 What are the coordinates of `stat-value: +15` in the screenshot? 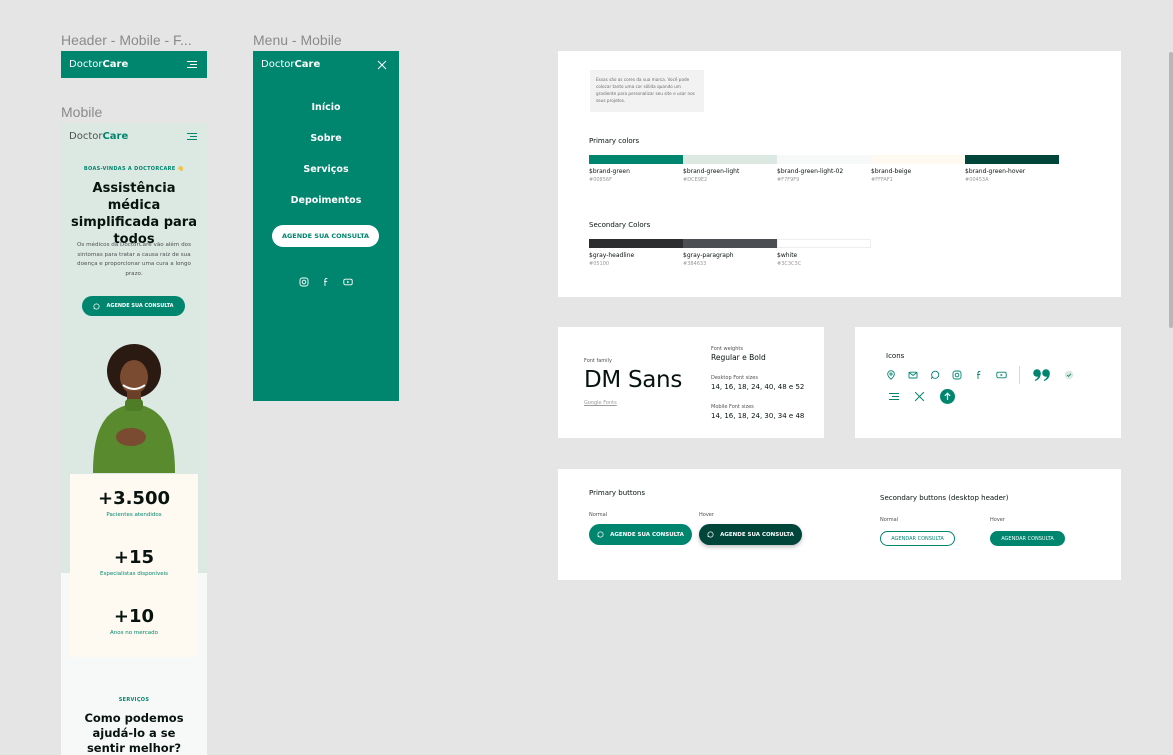 It's located at (134, 557).